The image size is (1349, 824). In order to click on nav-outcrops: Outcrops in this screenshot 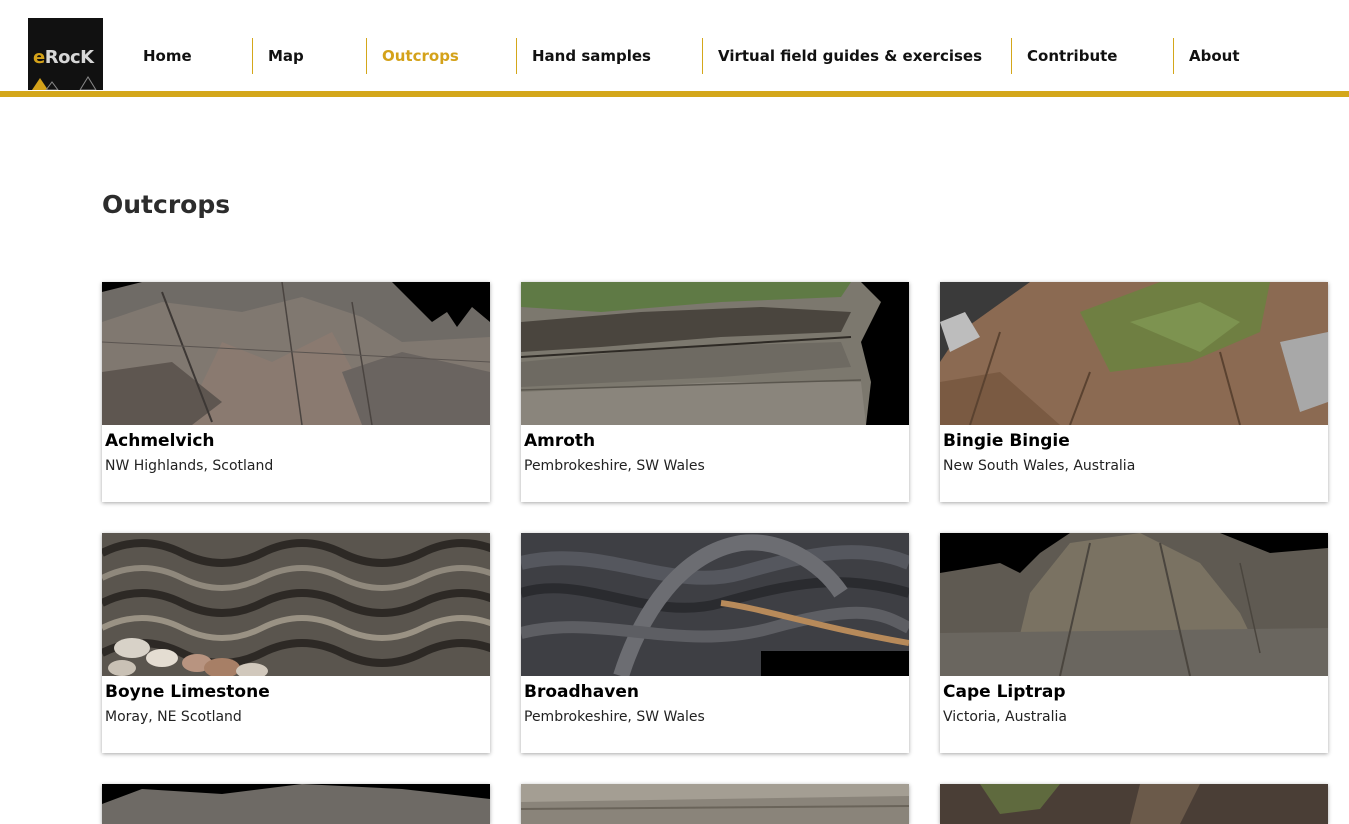, I will do `click(420, 56)`.